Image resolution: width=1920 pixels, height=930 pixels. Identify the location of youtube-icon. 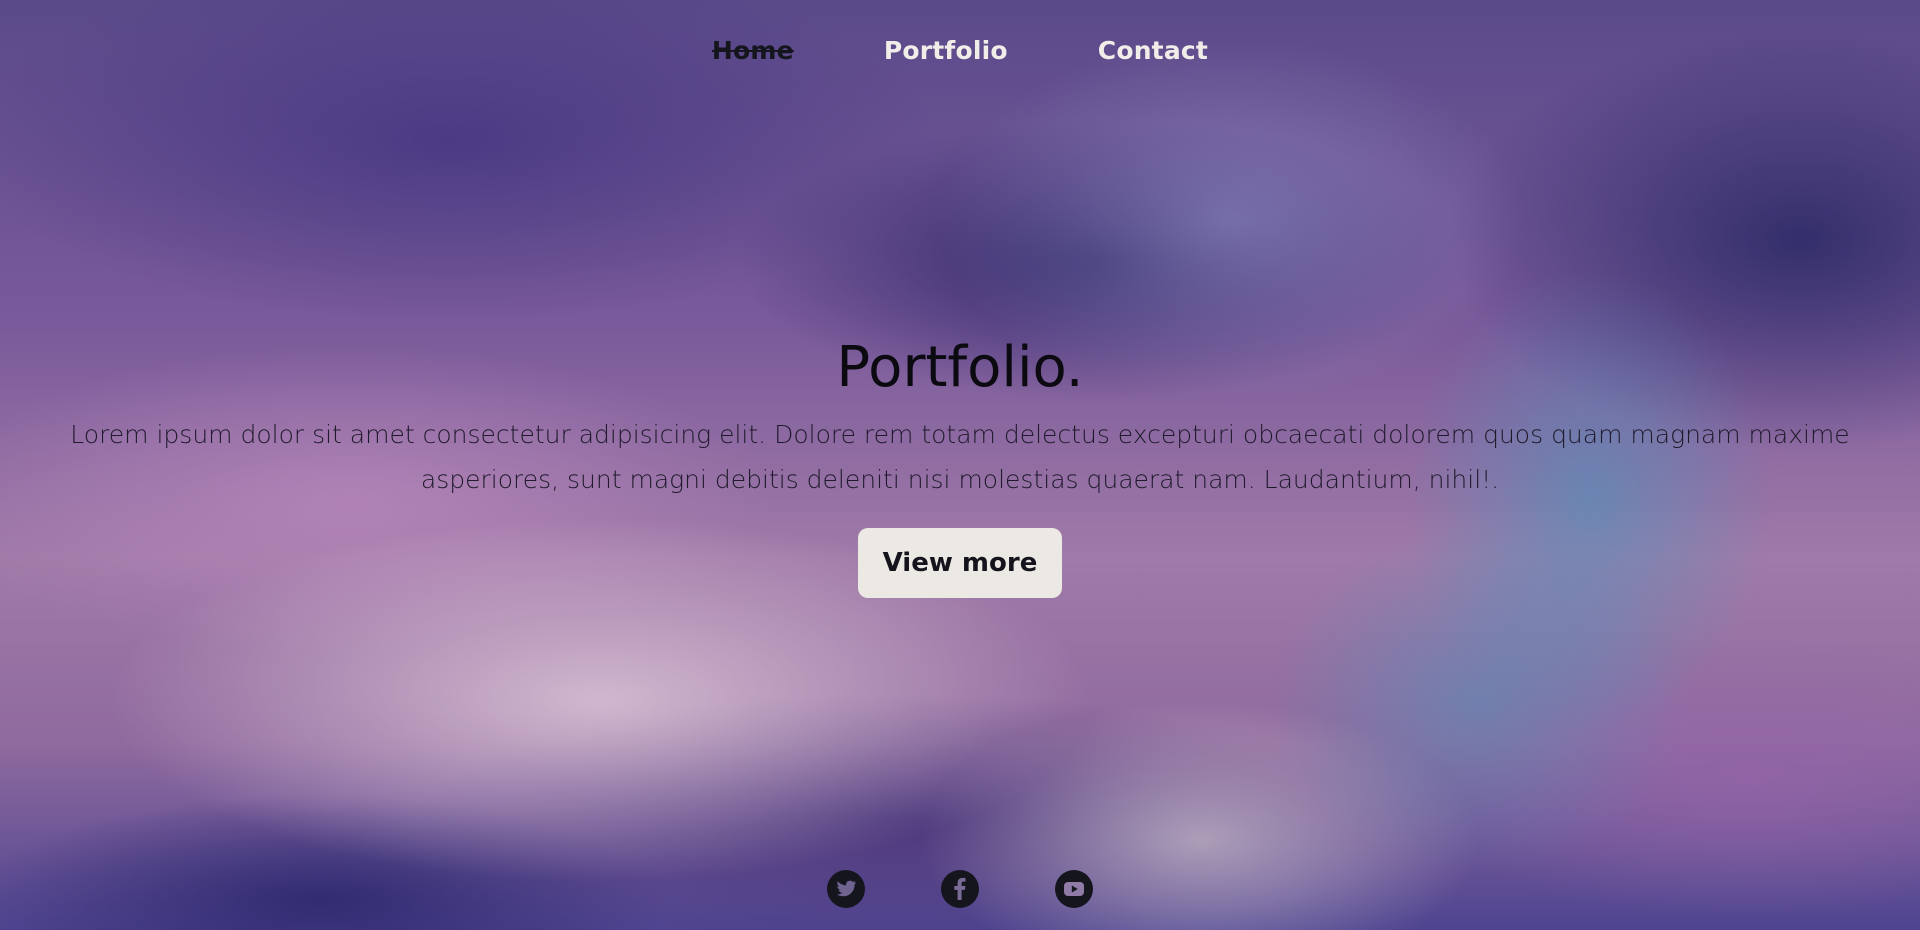
(1074, 889).